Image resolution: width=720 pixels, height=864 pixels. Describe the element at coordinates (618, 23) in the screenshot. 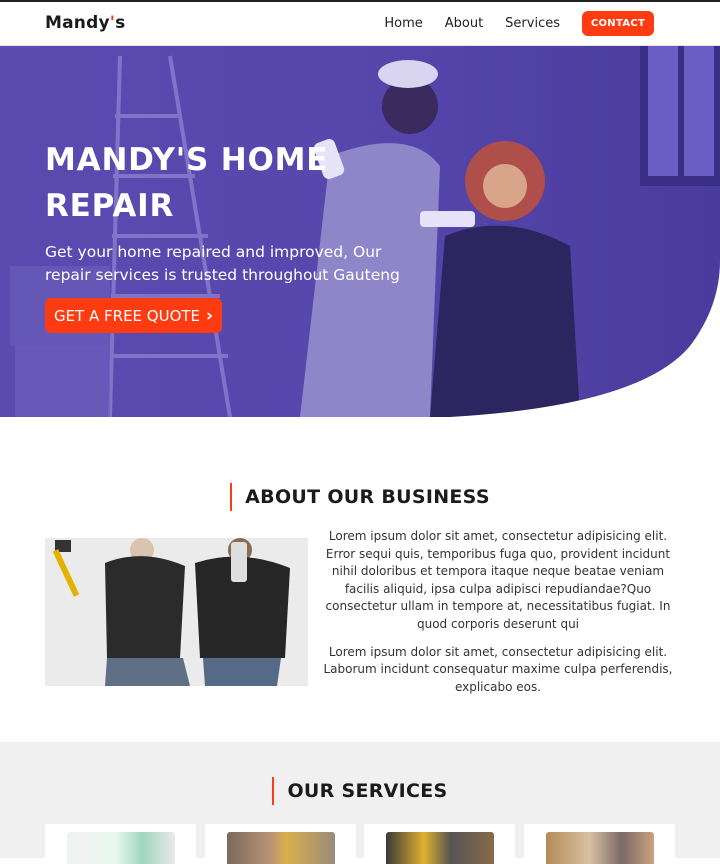

I see `contact-button: CONTACT` at that location.